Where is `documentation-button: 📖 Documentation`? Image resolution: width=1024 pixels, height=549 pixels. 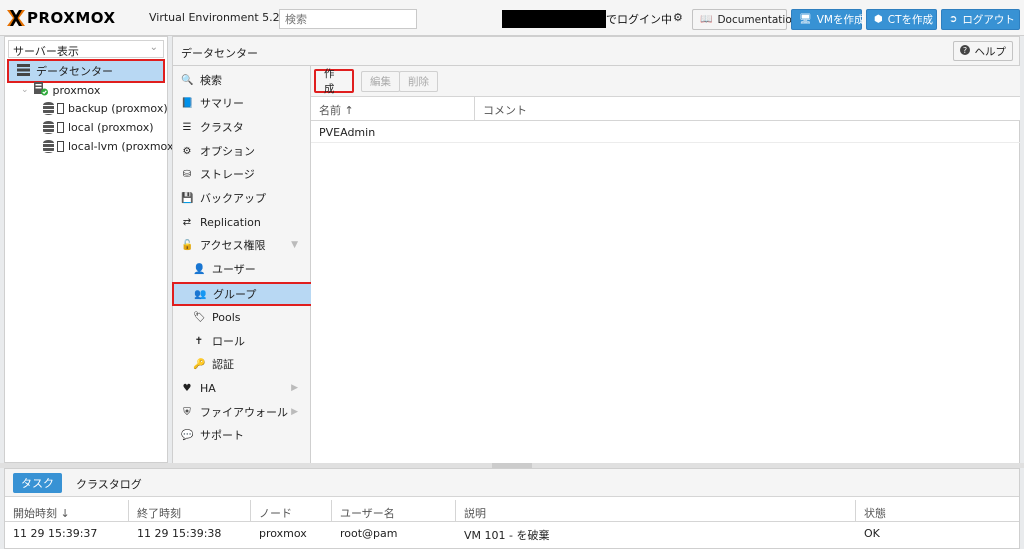
documentation-button: 📖 Documentation is located at coordinates (745, 19).